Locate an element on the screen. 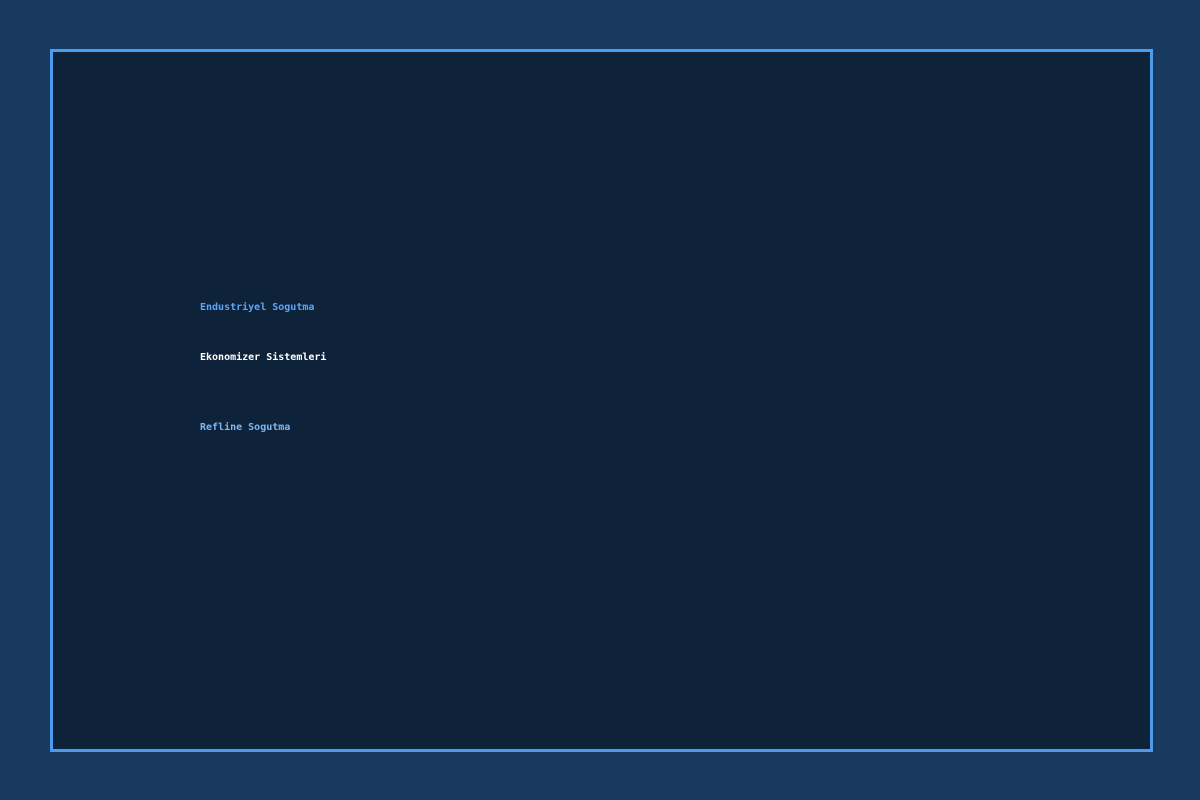  menu-item-endustriyel-sogutma: Endustriyel Sogutma is located at coordinates (257, 308).